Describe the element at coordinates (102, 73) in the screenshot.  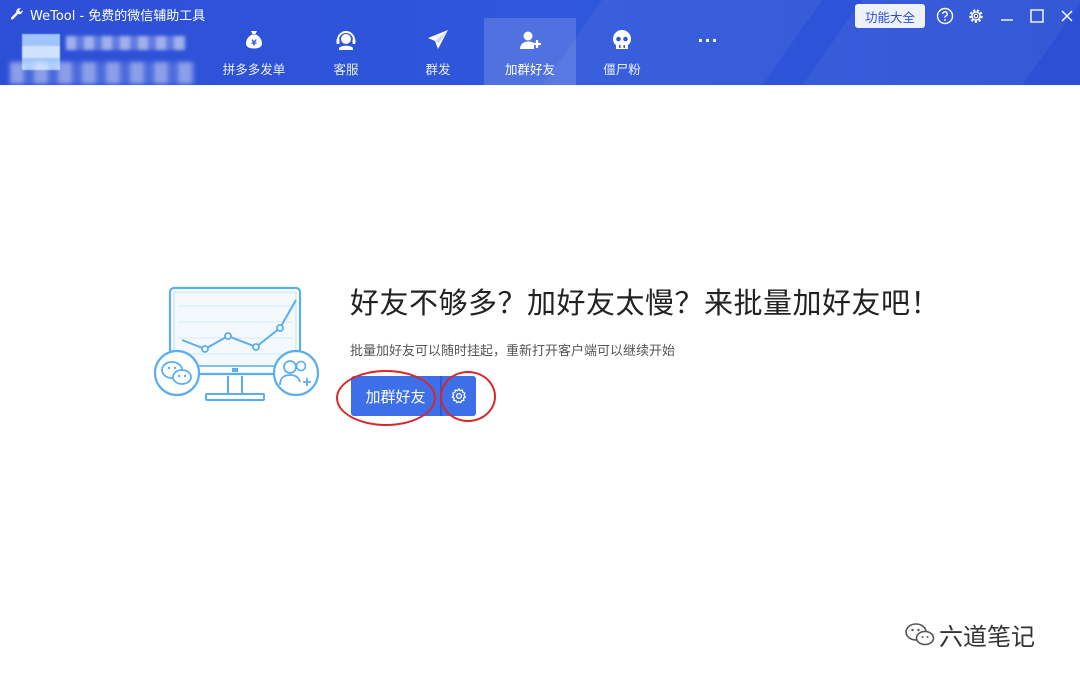
I see `account-info-blurred` at that location.